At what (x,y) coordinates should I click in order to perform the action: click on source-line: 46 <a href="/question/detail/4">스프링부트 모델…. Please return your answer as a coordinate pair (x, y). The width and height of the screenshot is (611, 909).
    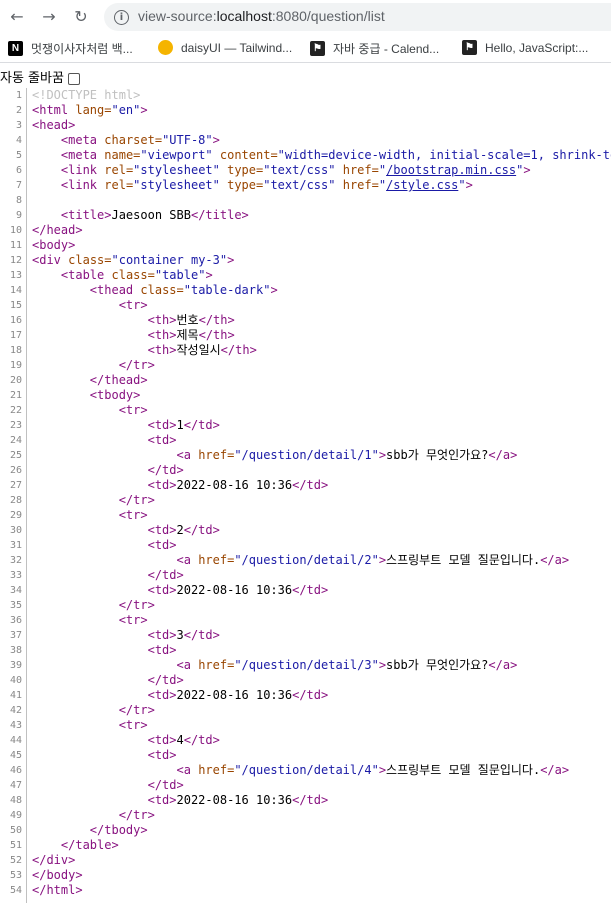
    Looking at the image, I should click on (305, 770).